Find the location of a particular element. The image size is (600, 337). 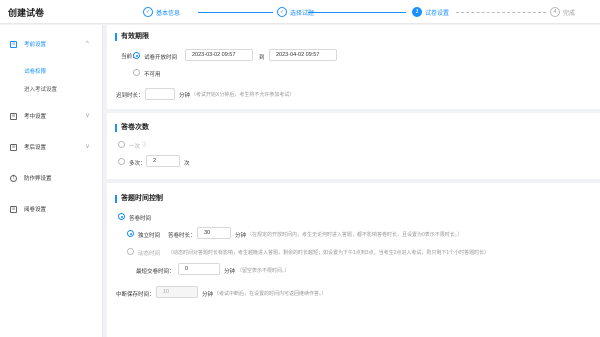

late-label: 迟到时长： is located at coordinates (130, 96).